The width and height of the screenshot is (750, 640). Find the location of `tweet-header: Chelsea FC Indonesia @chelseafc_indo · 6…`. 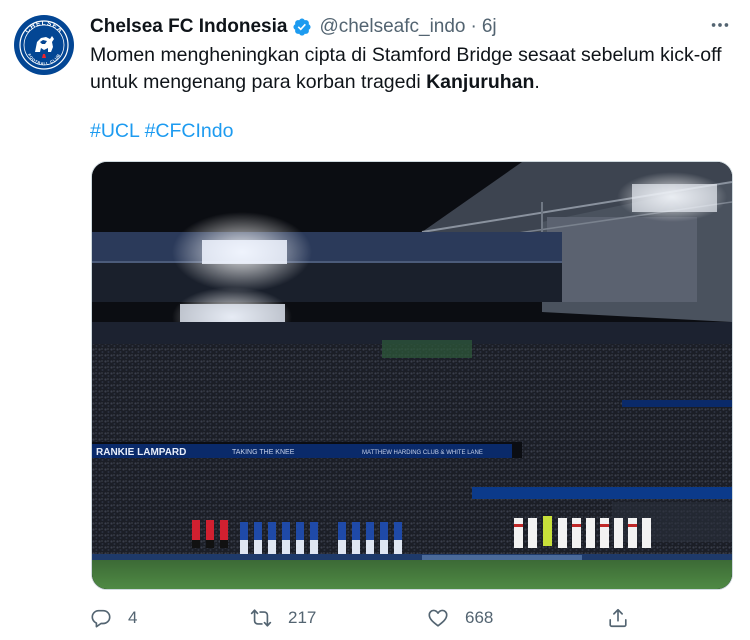

tweet-header: Chelsea FC Indonesia @chelseafc_indo · 6… is located at coordinates (293, 27).